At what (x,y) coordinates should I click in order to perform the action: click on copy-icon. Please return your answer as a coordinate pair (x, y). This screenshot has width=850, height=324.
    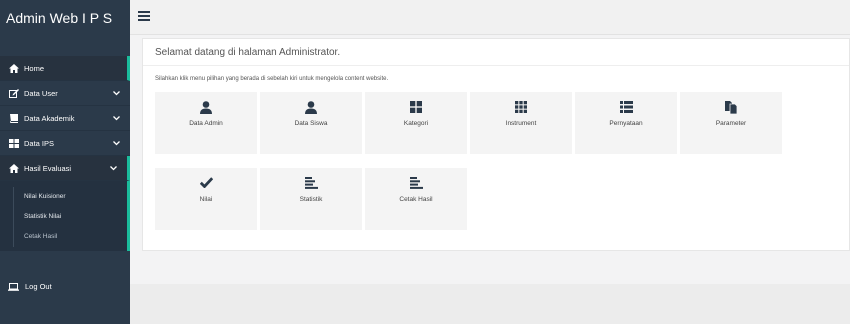
    Looking at the image, I should click on (731, 108).